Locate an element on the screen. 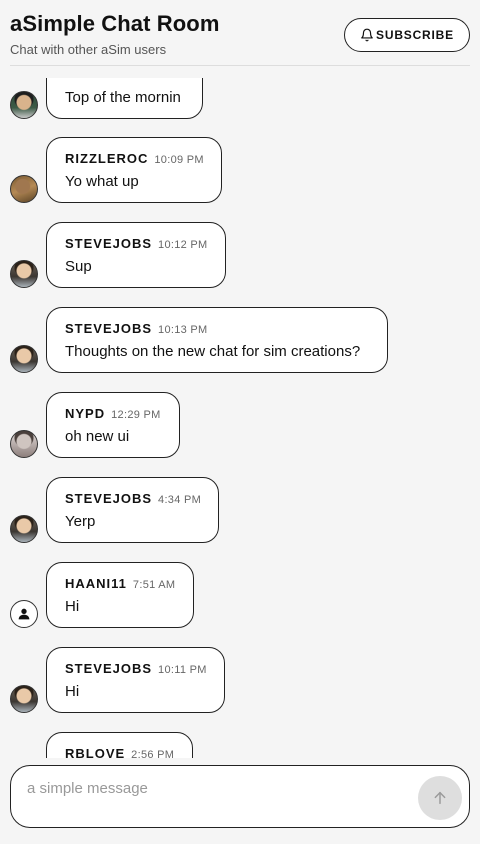 Image resolution: width=480 pixels, height=844 pixels. message-username: RIZZLEROC is located at coordinates (106, 158).